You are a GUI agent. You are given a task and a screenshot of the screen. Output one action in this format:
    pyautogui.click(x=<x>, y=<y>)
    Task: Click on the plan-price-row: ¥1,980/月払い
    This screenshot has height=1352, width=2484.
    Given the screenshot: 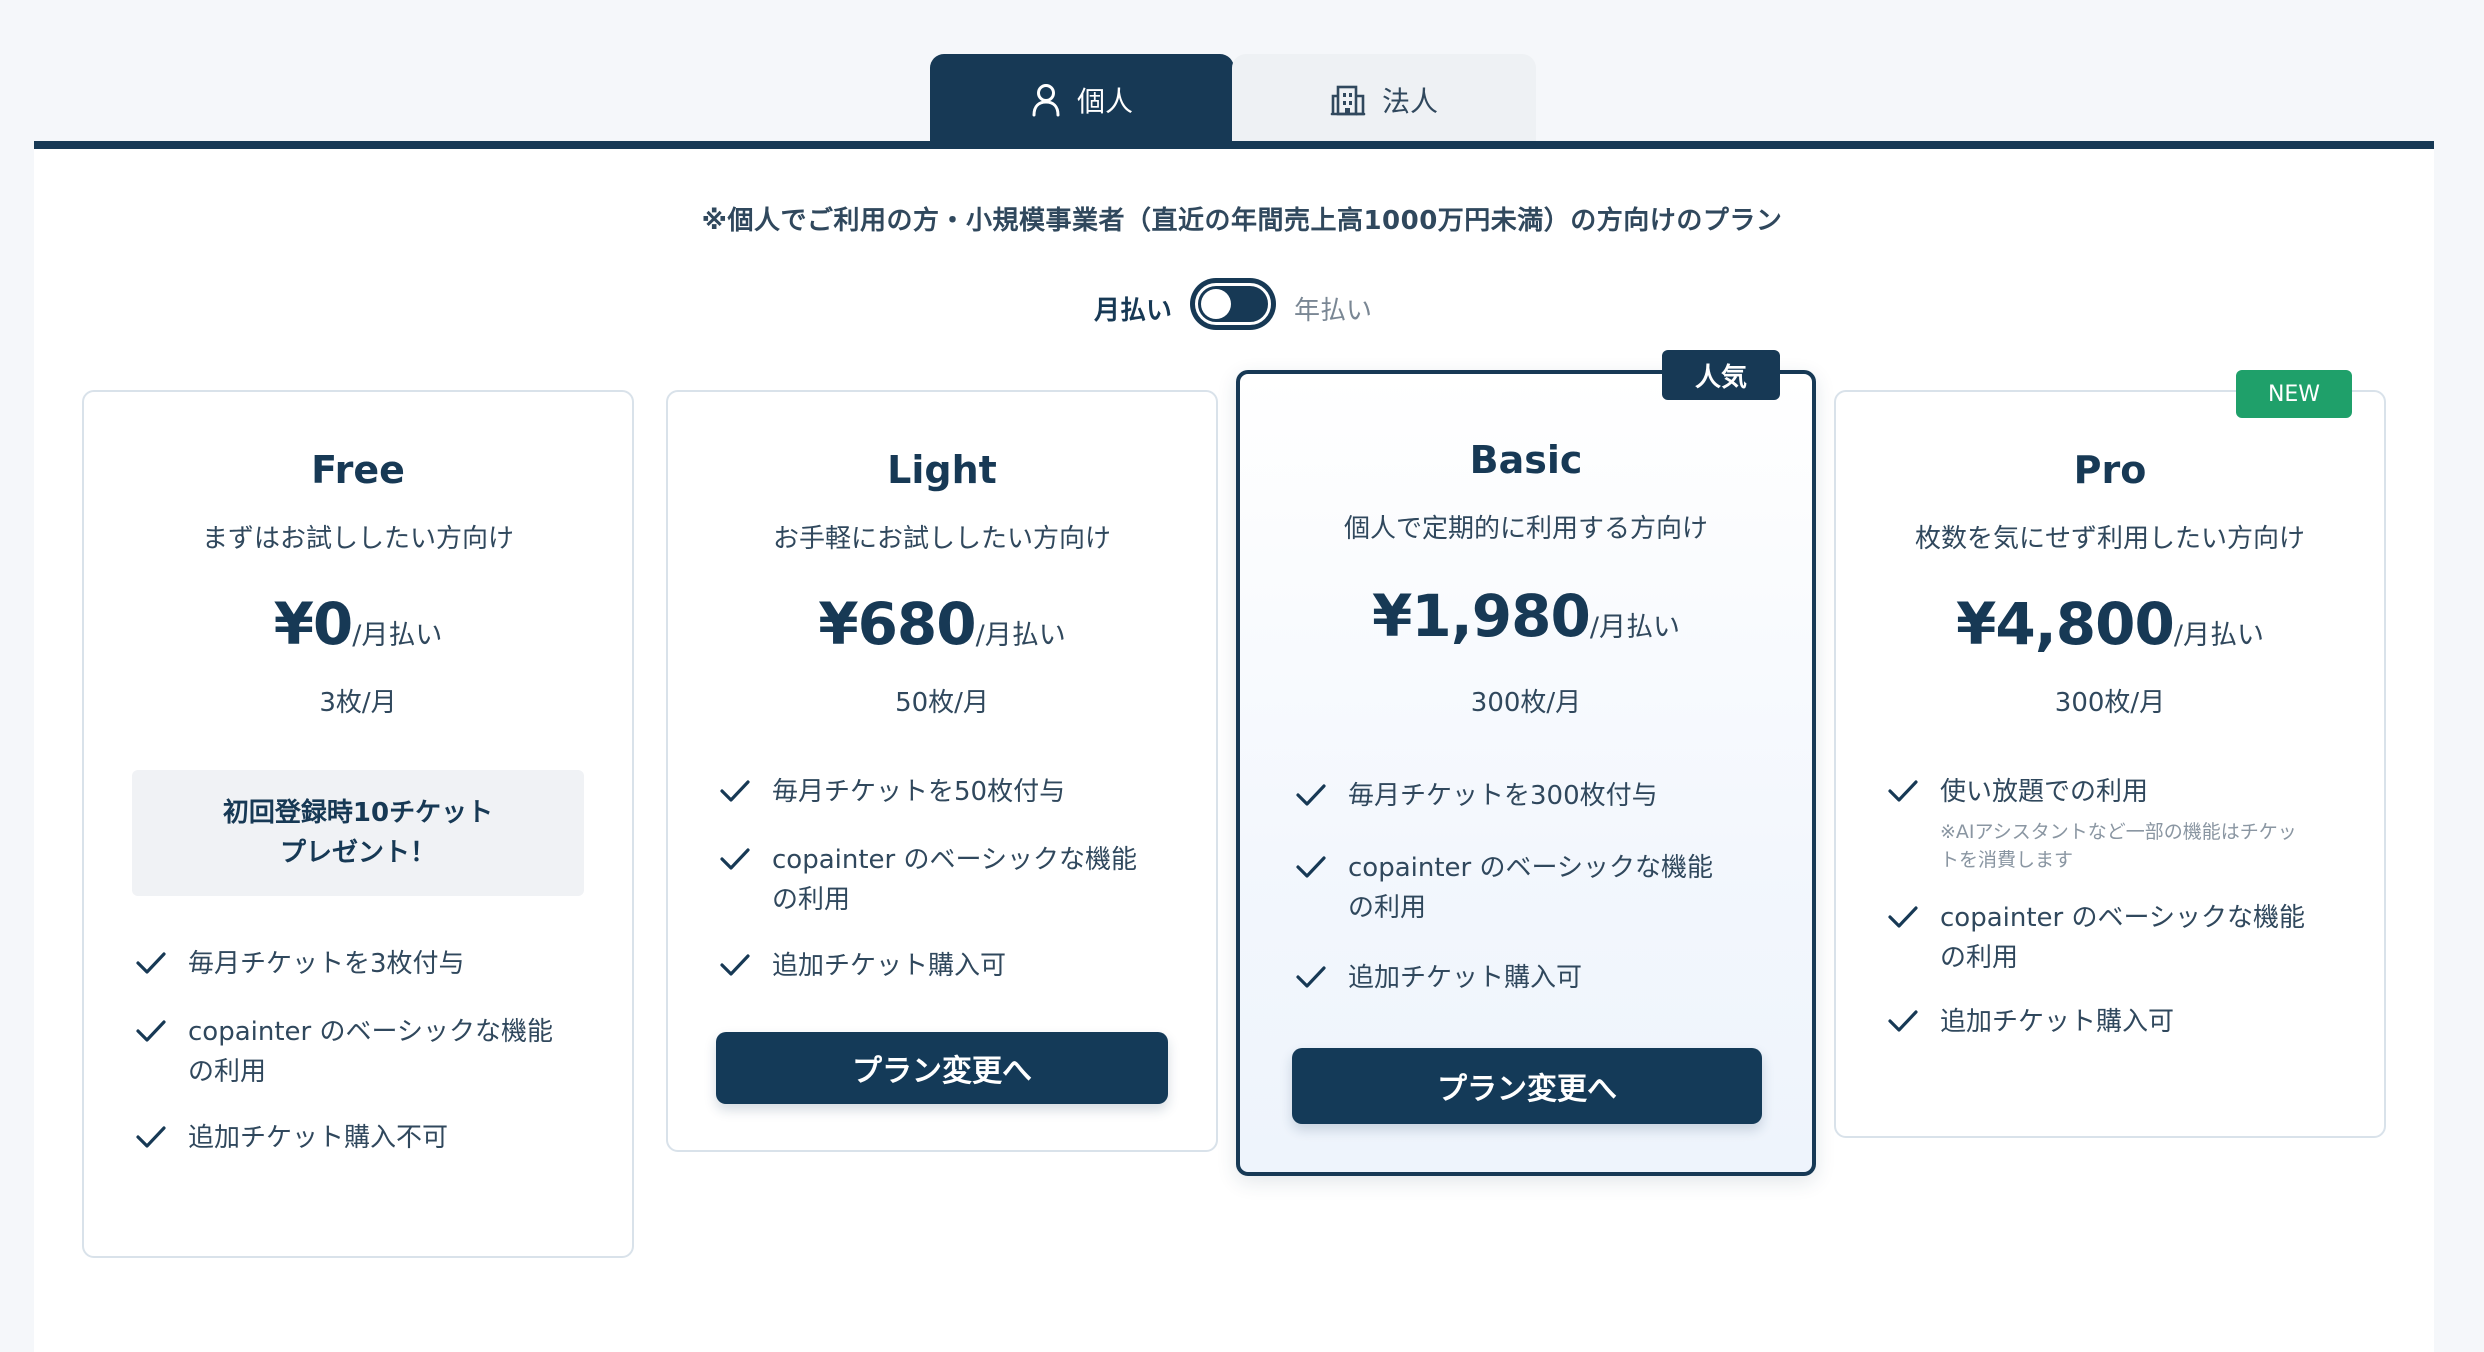 What is the action you would take?
    pyautogui.click(x=1526, y=616)
    